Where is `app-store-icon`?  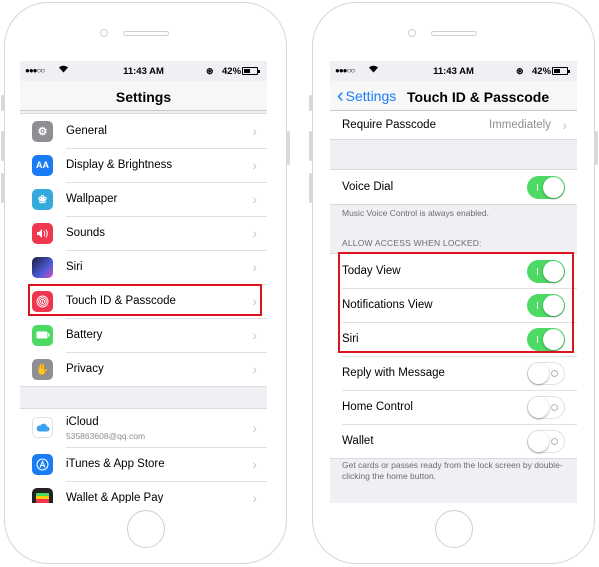 app-store-icon is located at coordinates (42, 464).